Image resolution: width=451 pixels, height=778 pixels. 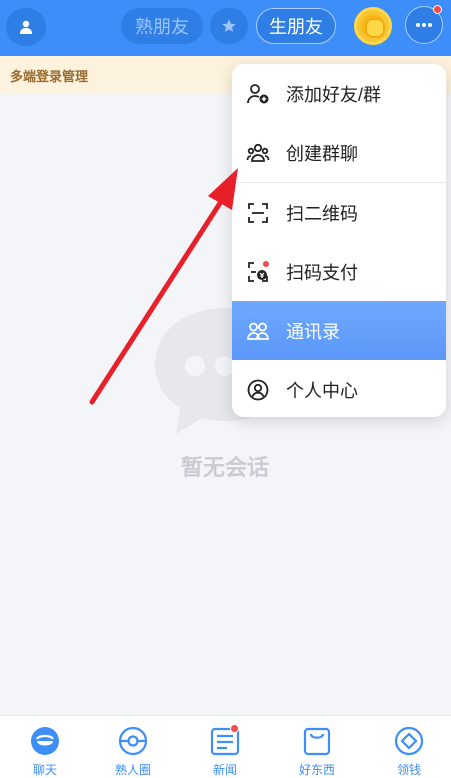 What do you see at coordinates (334, 94) in the screenshot?
I see `menu-item-label: 添加好友/群` at bounding box center [334, 94].